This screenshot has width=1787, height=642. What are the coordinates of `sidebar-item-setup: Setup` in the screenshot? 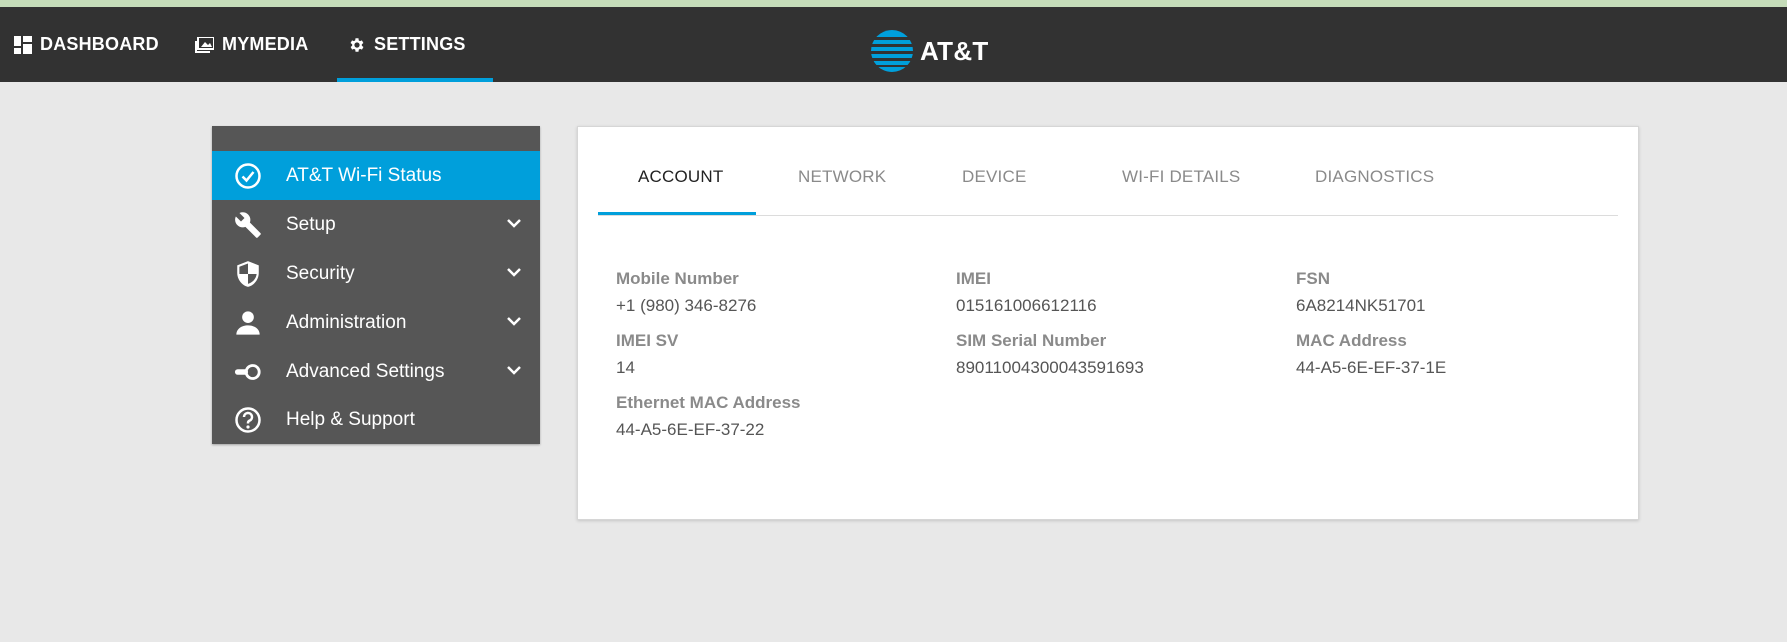 It's located at (376, 224).